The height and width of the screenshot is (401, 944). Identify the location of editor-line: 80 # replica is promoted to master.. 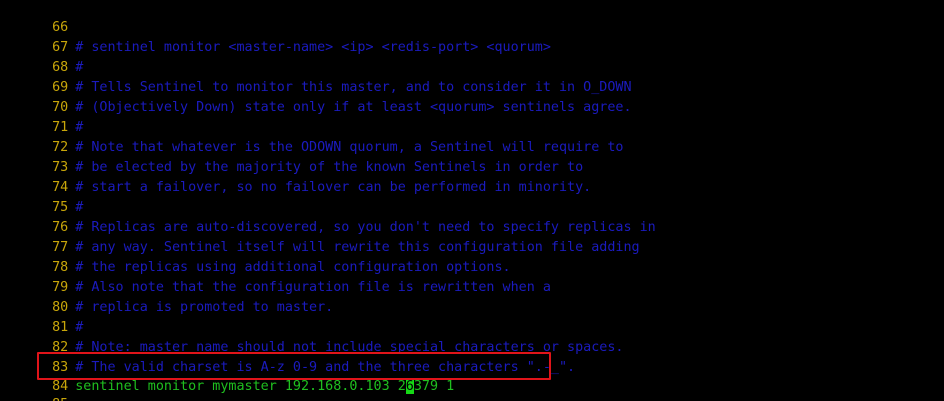
(166, 296).